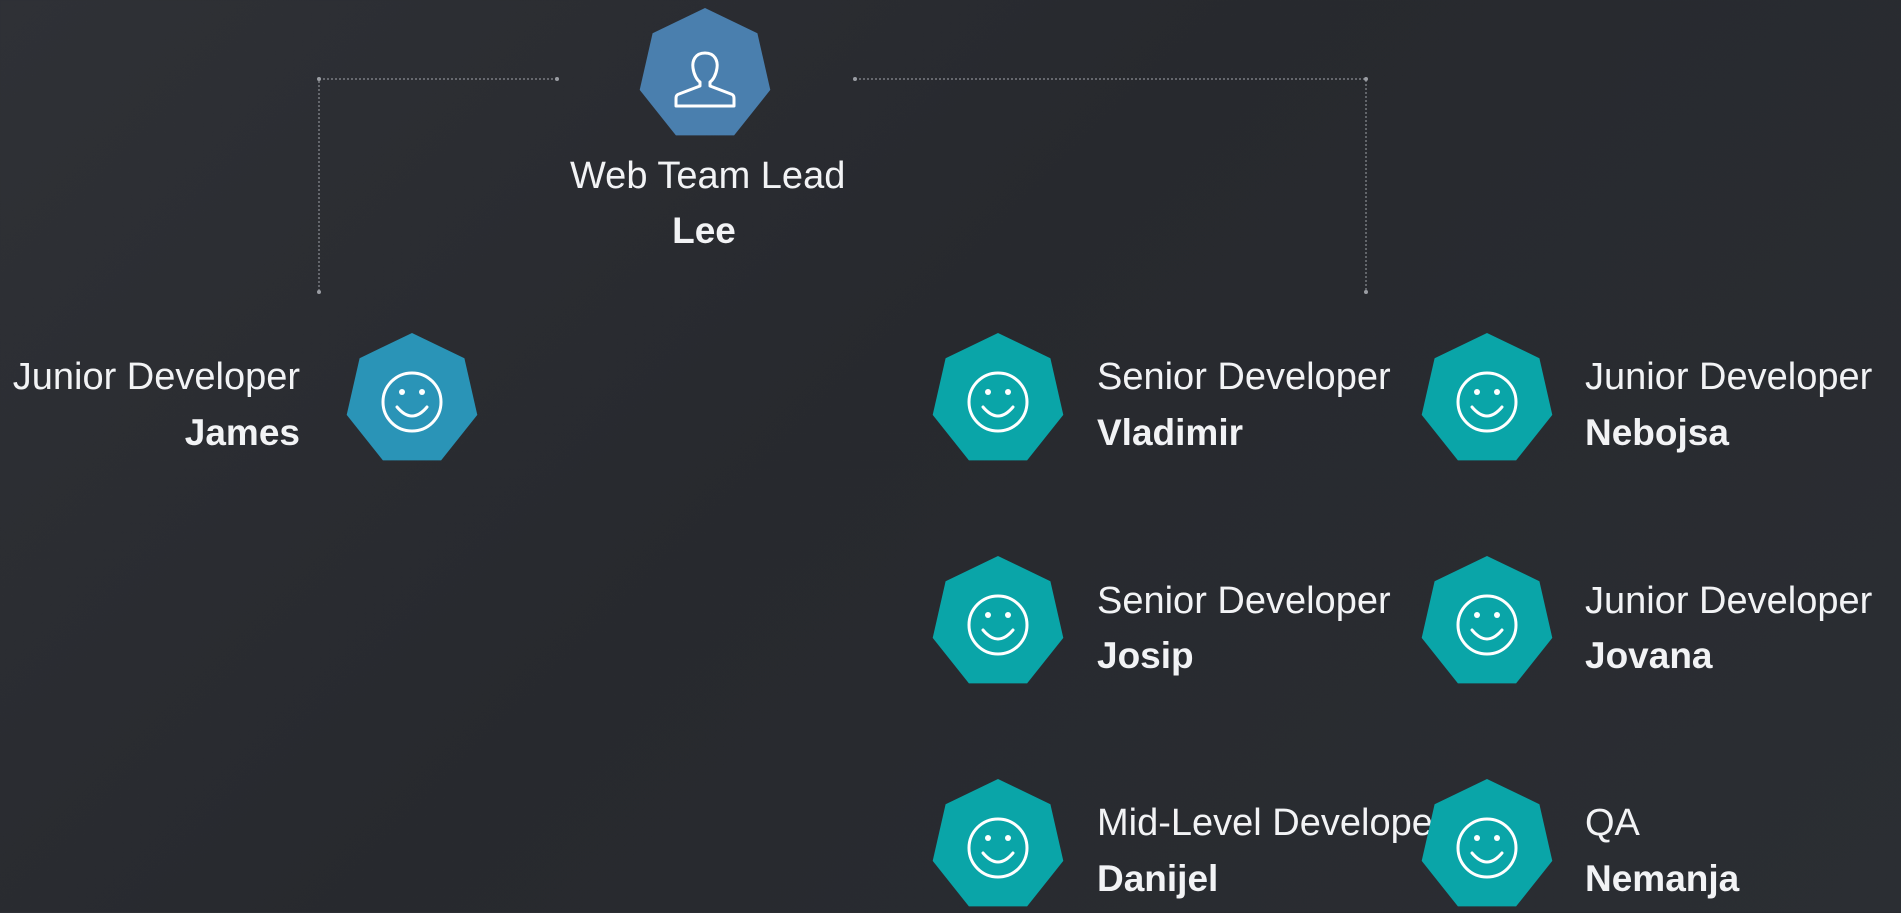 The width and height of the screenshot is (1901, 913). Describe the element at coordinates (1662, 878) in the screenshot. I see `member-name: Nemanja` at that location.